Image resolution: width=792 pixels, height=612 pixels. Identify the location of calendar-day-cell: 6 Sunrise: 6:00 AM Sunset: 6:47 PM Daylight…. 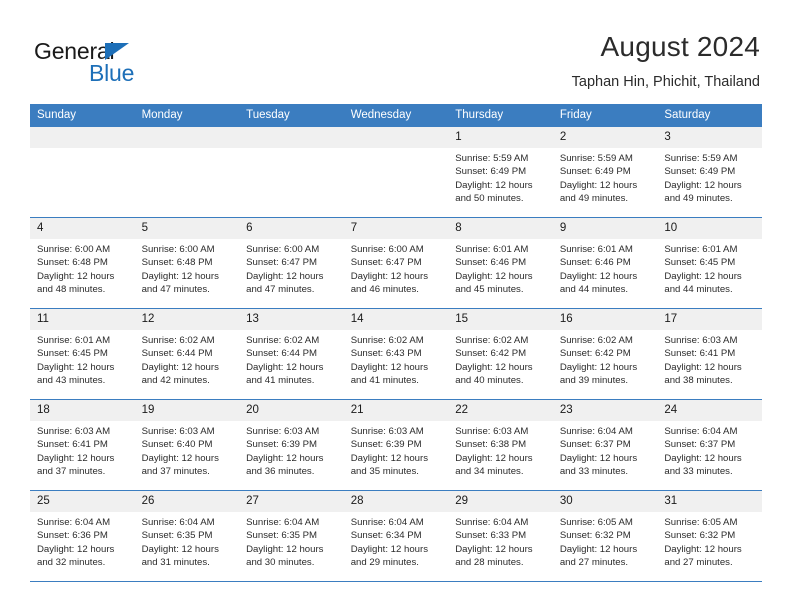
(291, 263).